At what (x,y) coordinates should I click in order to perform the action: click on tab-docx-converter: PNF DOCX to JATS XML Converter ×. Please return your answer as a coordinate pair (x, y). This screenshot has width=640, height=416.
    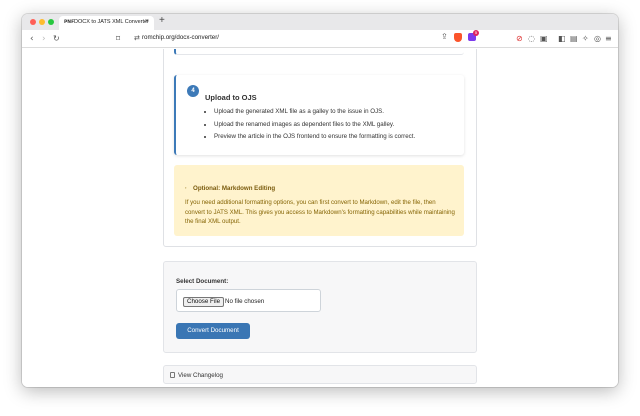
    Looking at the image, I should click on (106, 23).